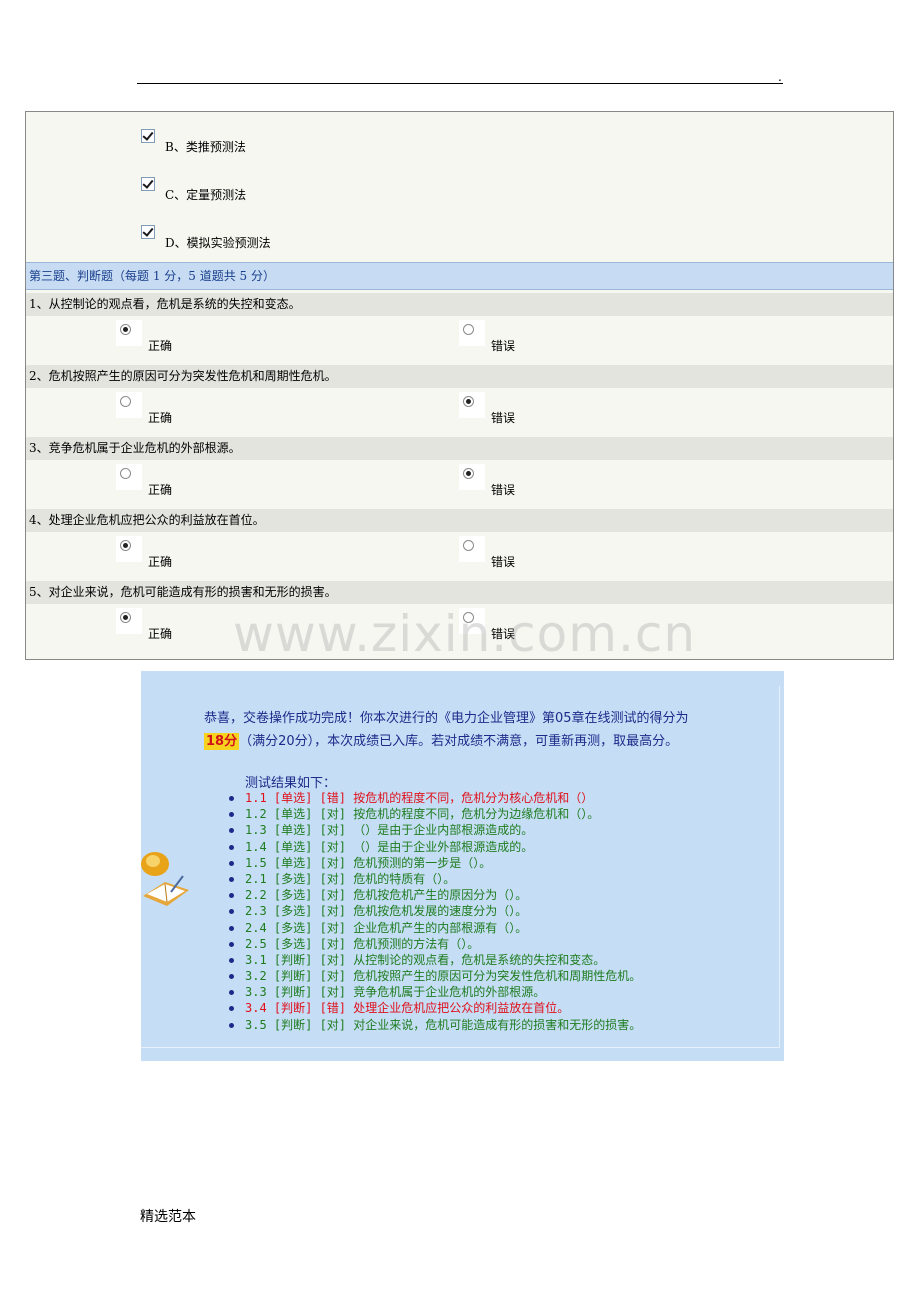  I want to click on result-item: 2.1 [多选] [对] 危机的特质有（）。, so click(434, 879).